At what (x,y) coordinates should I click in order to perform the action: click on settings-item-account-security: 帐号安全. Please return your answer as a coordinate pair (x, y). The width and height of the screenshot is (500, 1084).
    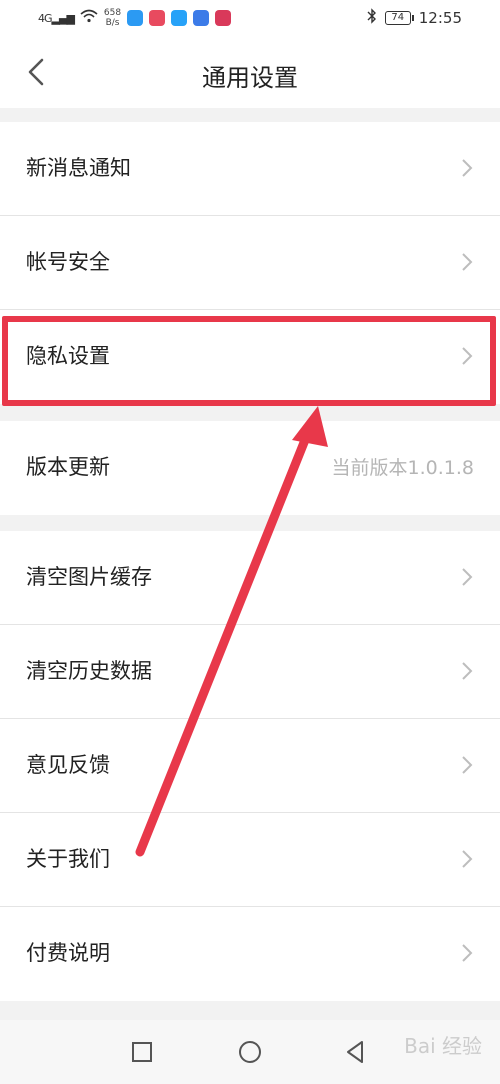
    Looking at the image, I should click on (250, 263).